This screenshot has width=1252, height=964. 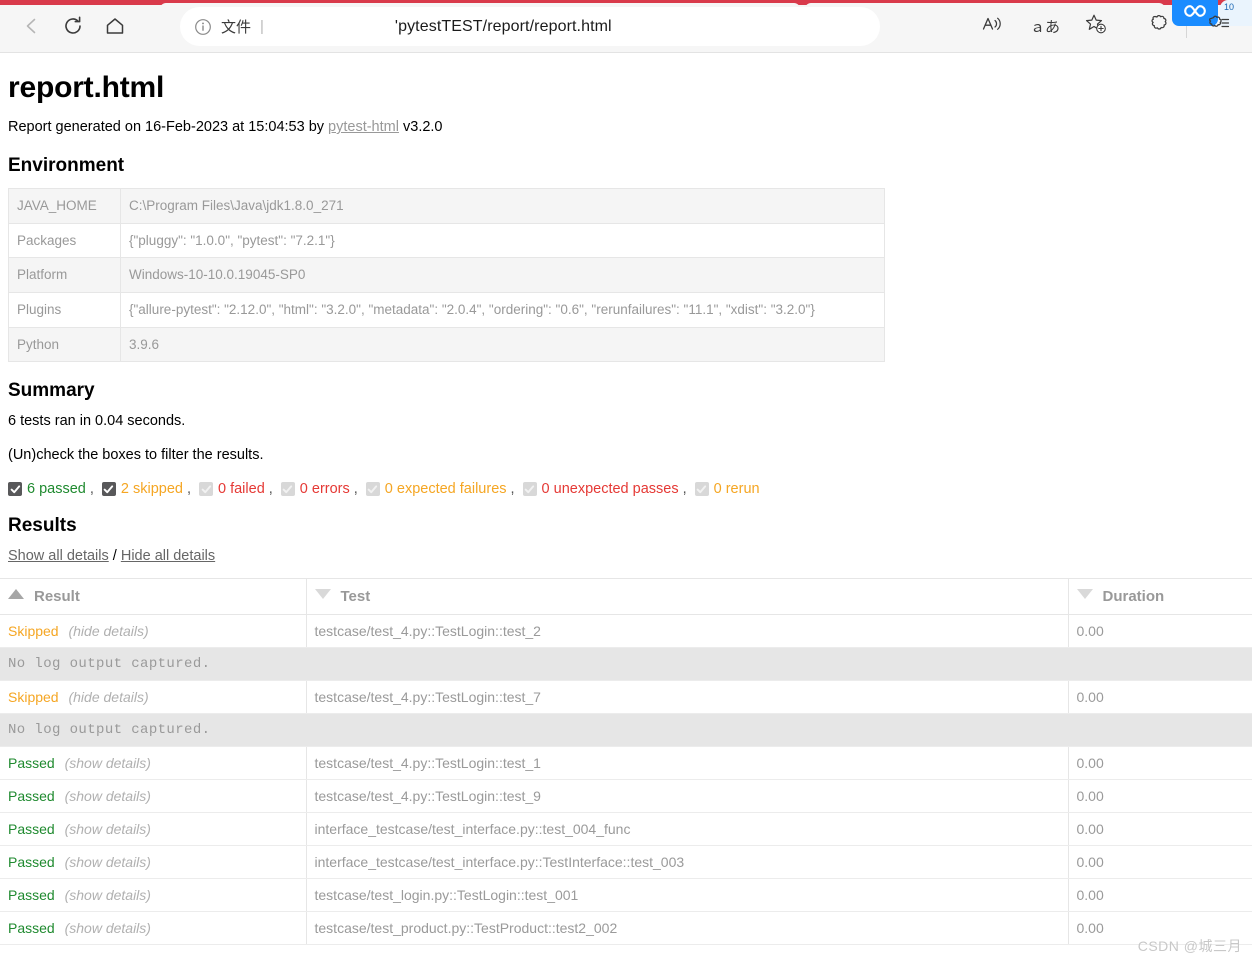 What do you see at coordinates (287, 489) in the screenshot?
I see `checkbox-errors` at bounding box center [287, 489].